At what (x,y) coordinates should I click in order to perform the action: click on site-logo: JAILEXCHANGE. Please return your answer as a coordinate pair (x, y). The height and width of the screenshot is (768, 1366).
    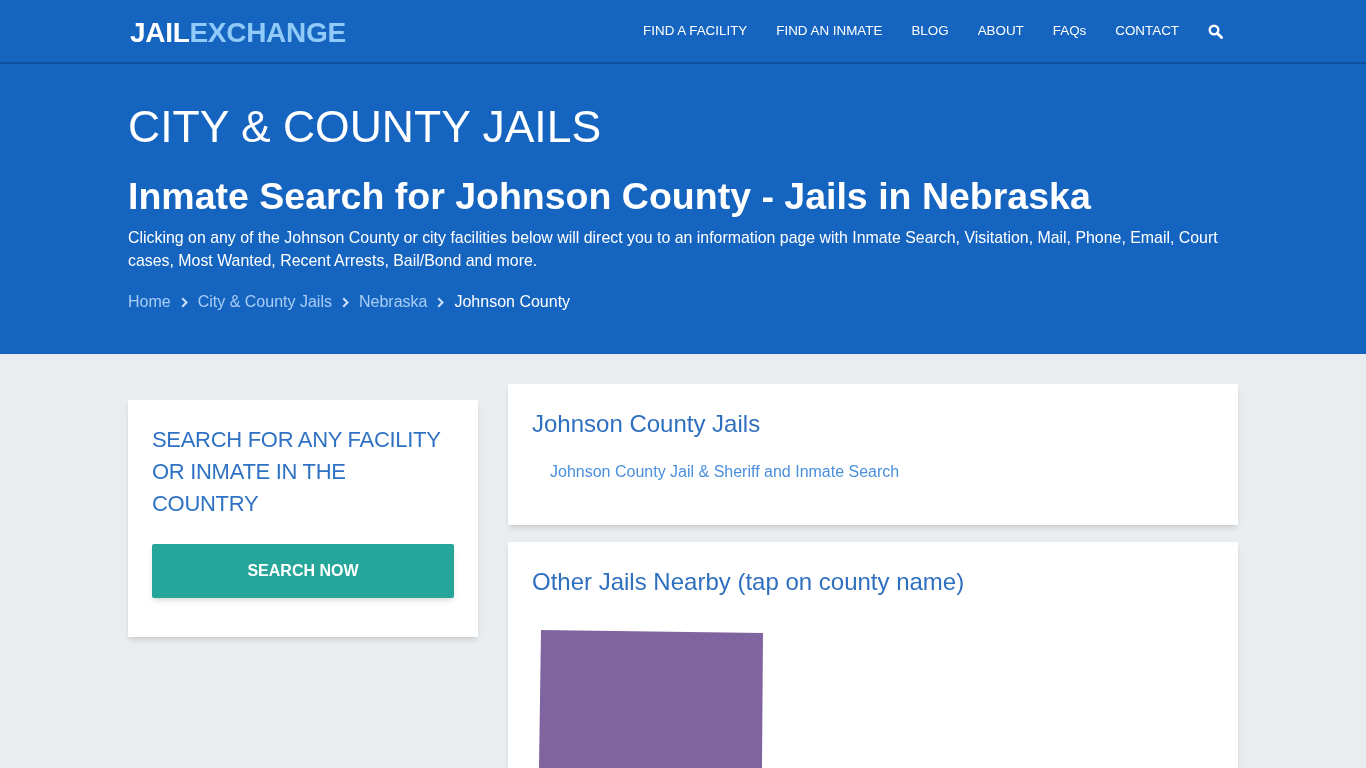
    Looking at the image, I should click on (238, 32).